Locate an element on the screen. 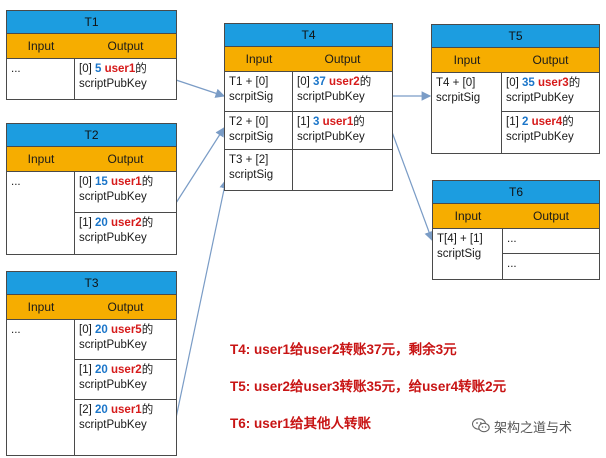 The image size is (606, 458). output-cell: [0] 37 user2的 scriptPubKey is located at coordinates (342, 92).